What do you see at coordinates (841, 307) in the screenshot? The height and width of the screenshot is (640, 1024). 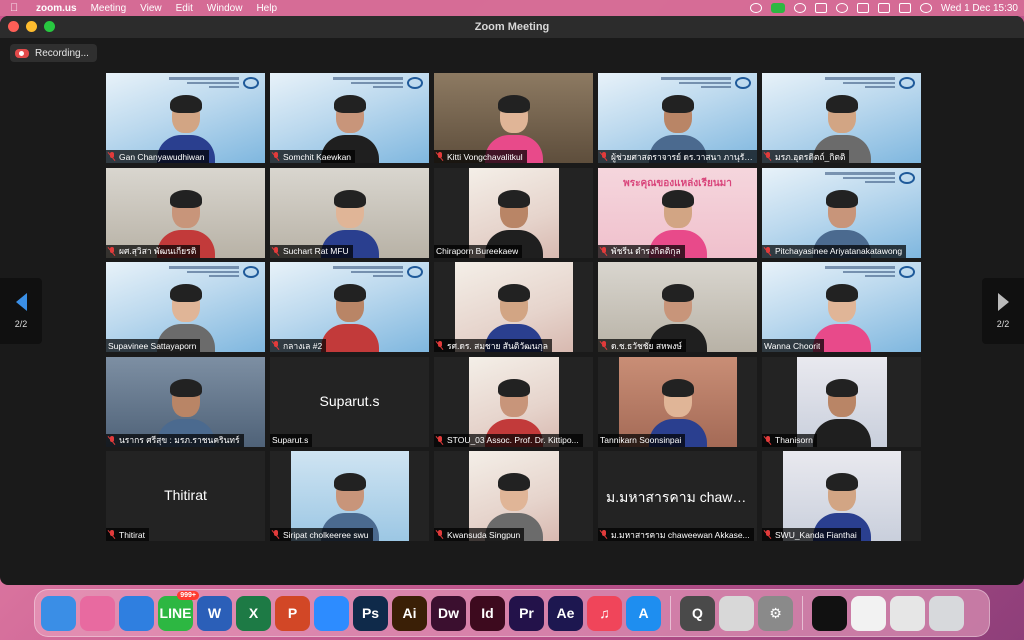 I see `participant-tile: Wanna Choorit` at bounding box center [841, 307].